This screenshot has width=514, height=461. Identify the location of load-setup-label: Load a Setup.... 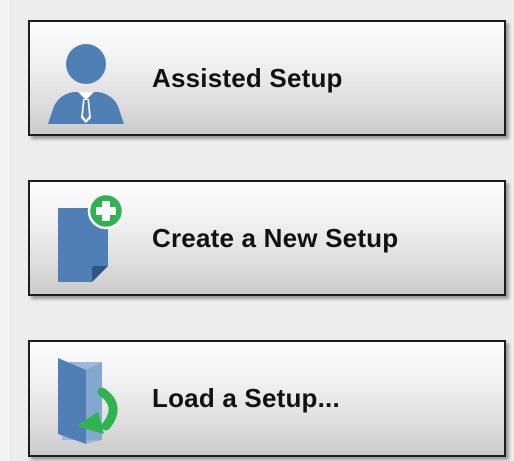
(246, 398).